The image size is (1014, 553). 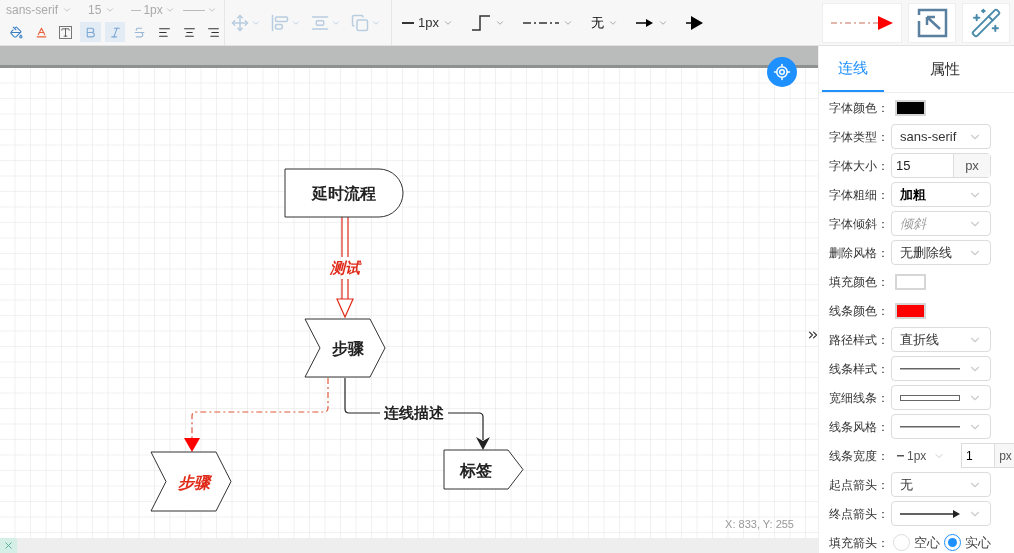 I want to click on radio-option: 实心, so click(x=967, y=542).